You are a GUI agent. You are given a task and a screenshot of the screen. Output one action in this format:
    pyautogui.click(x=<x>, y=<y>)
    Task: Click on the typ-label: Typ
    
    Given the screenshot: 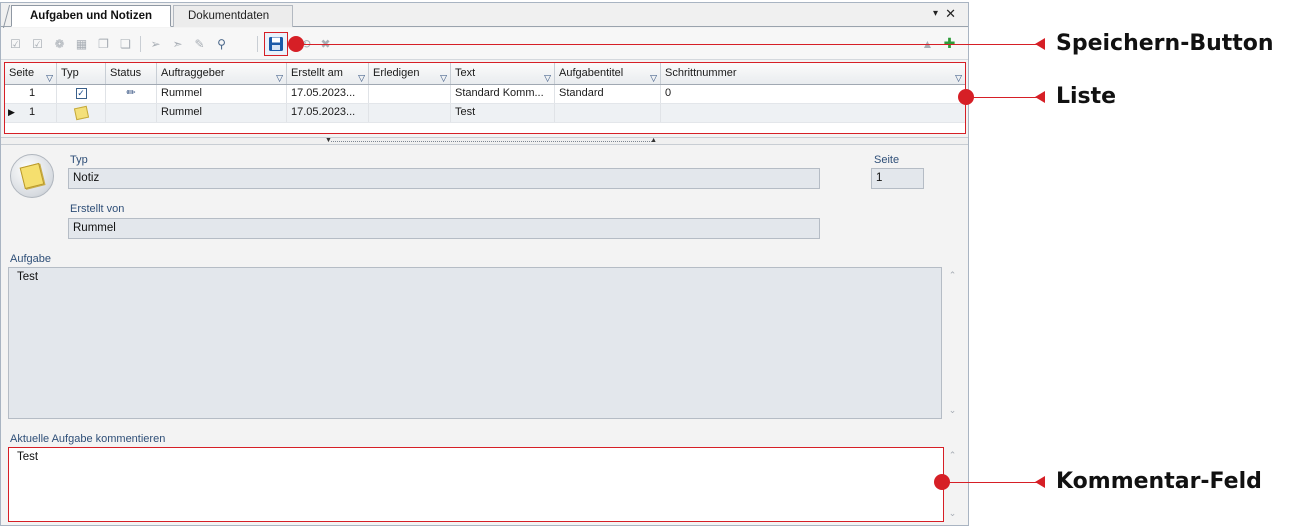 What is the action you would take?
    pyautogui.click(x=79, y=160)
    